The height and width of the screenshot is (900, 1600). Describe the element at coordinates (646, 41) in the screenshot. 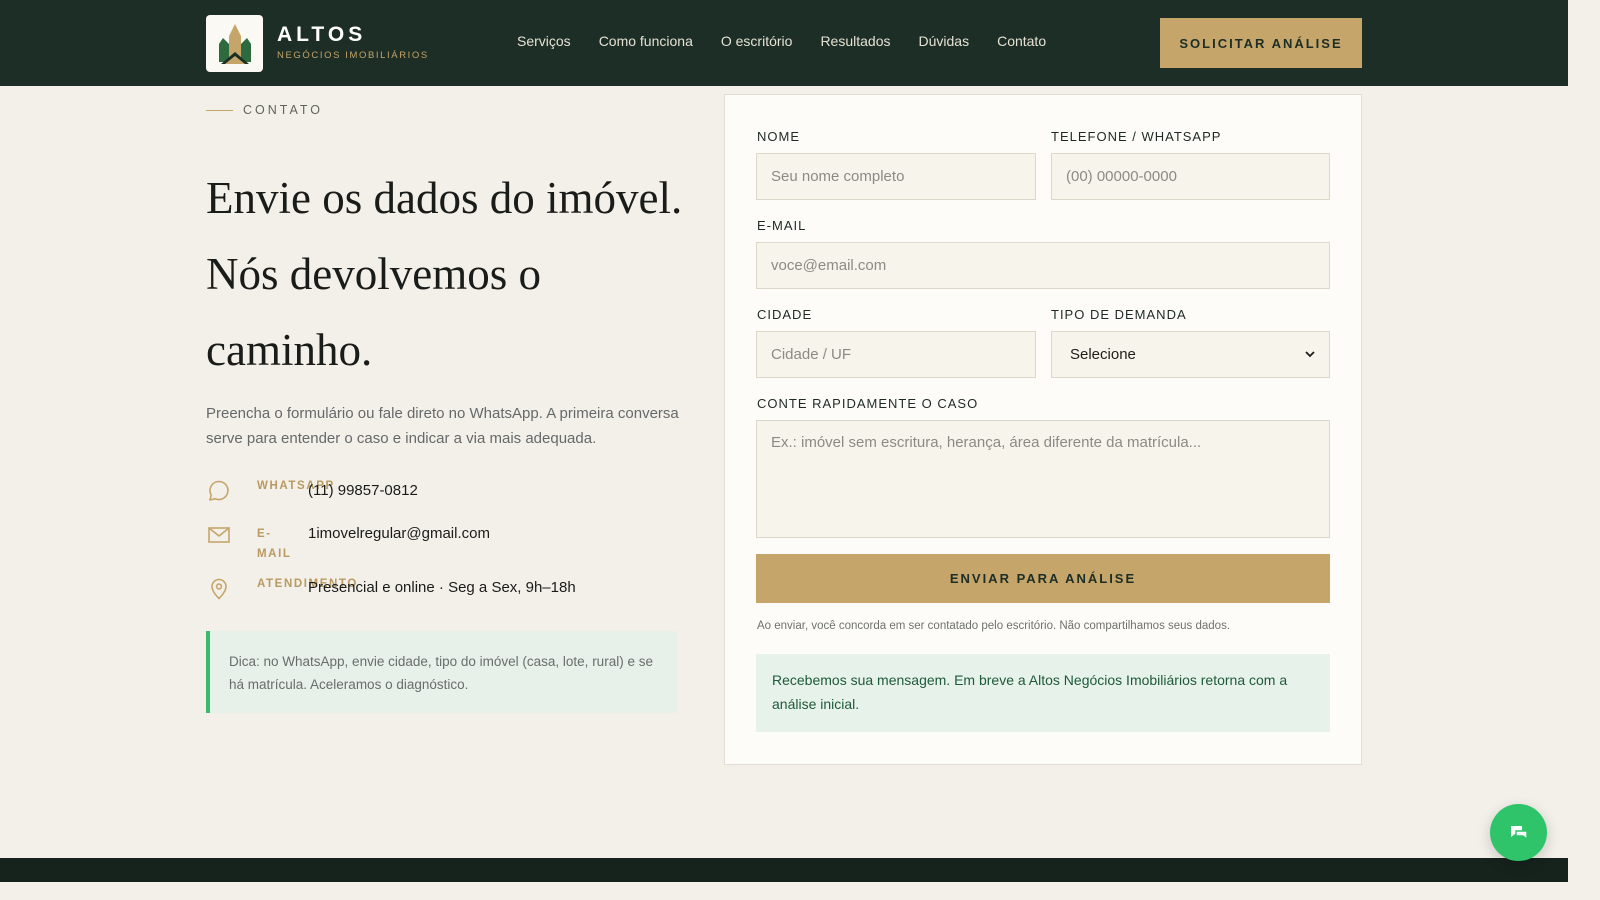

I see `nav-como-funciona: Como funciona` at that location.